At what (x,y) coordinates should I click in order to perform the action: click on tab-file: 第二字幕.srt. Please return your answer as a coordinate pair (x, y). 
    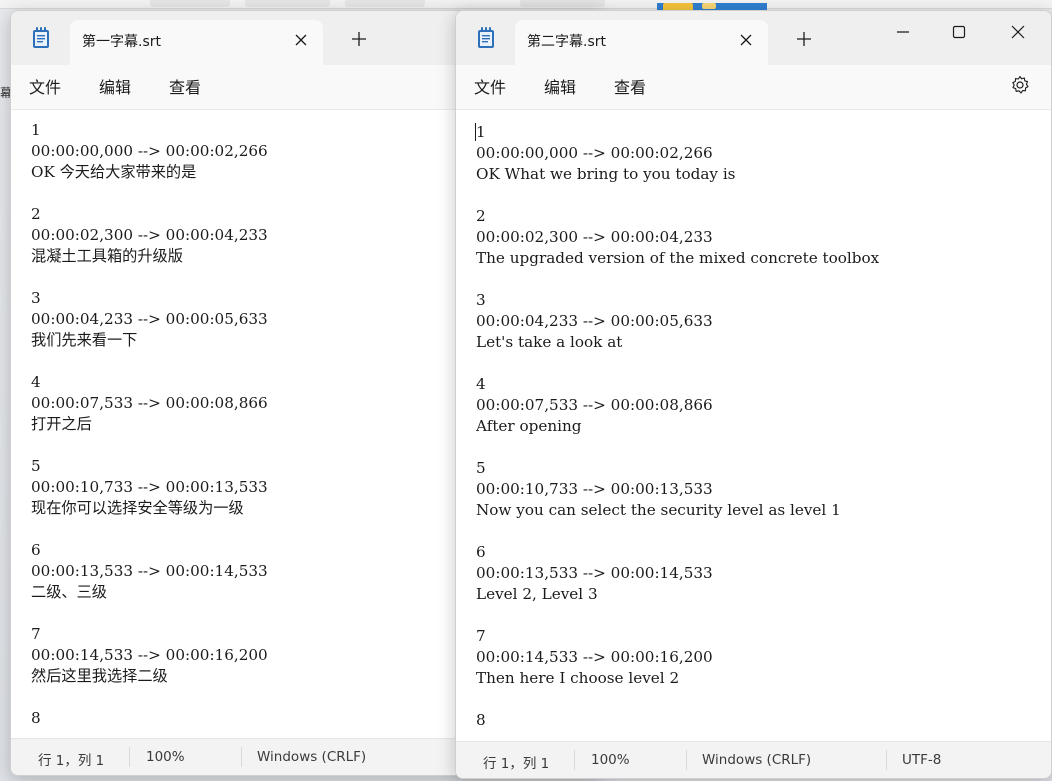
    Looking at the image, I should click on (641, 42).